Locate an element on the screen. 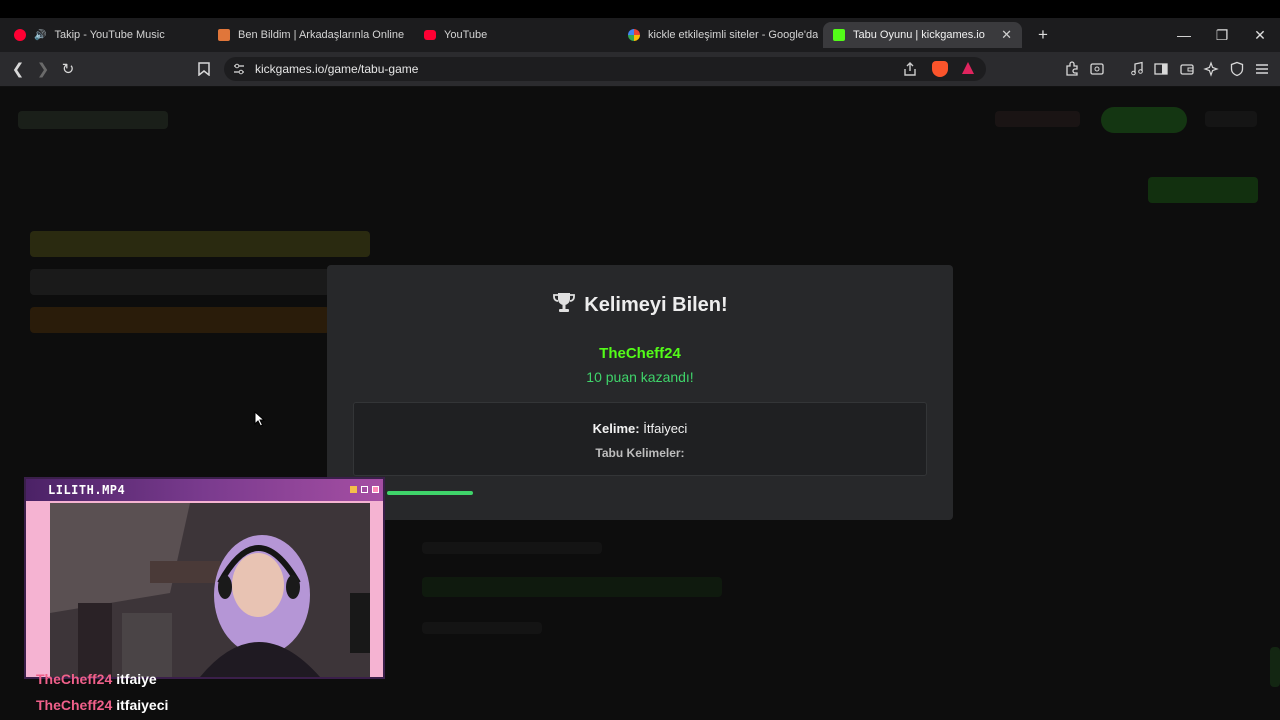  browser-toolbar: ❮ ❯ ↻ kickgames.io/game/tabu-game is located at coordinates (640, 69).